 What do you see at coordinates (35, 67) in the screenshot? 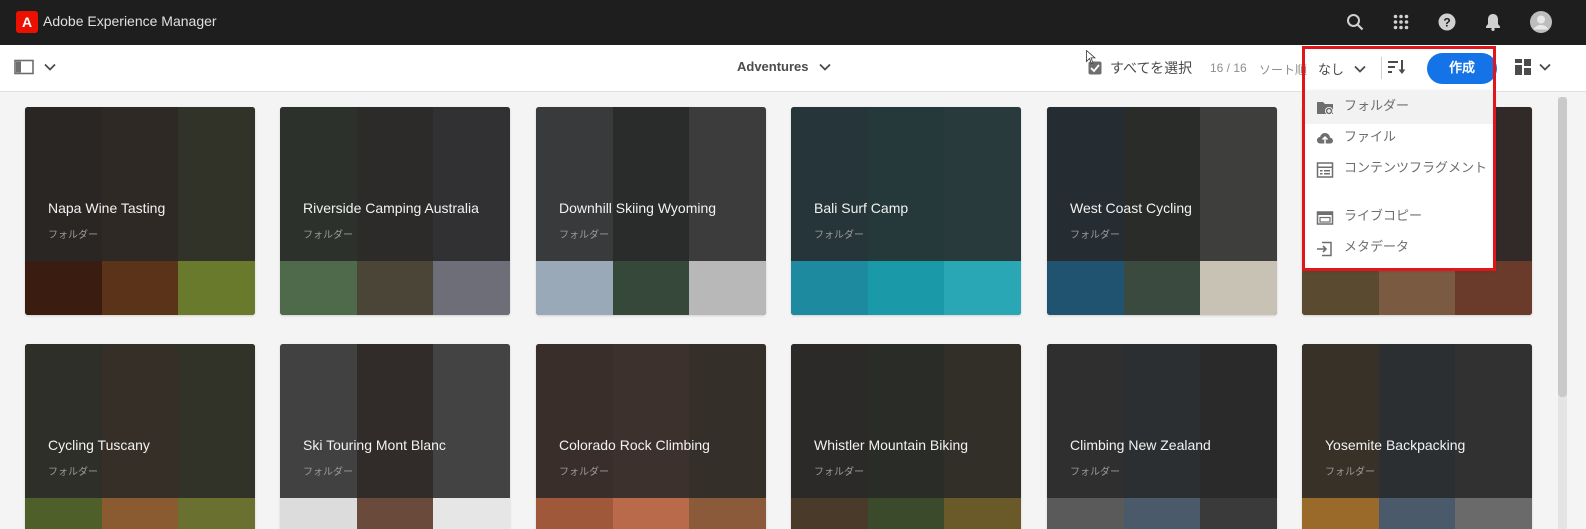
I see `rail-toggle-button` at bounding box center [35, 67].